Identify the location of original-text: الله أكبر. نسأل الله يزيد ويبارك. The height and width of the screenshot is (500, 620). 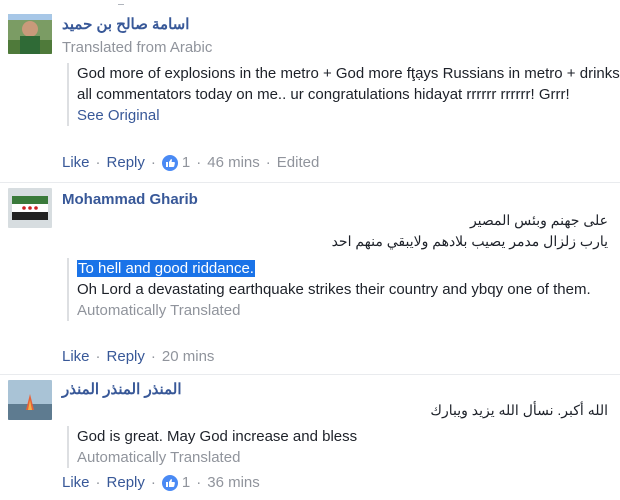
(519, 410).